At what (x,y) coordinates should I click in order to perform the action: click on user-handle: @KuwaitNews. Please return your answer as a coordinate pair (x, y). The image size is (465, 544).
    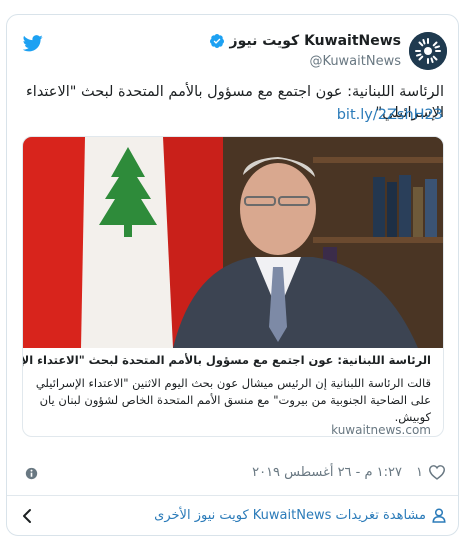
    Looking at the image, I should click on (355, 61).